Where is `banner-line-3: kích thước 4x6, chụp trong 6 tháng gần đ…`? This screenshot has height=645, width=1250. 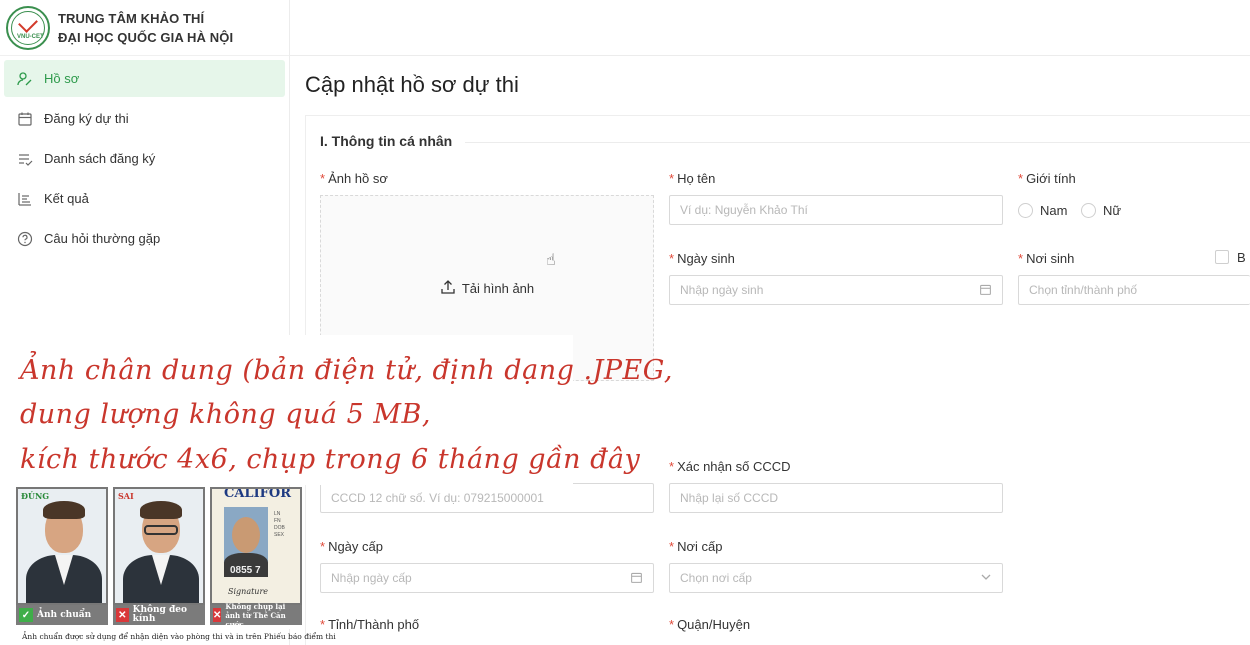 banner-line-3: kích thước 4x6, chụp trong 6 tháng gần đ… is located at coordinates (330, 459).